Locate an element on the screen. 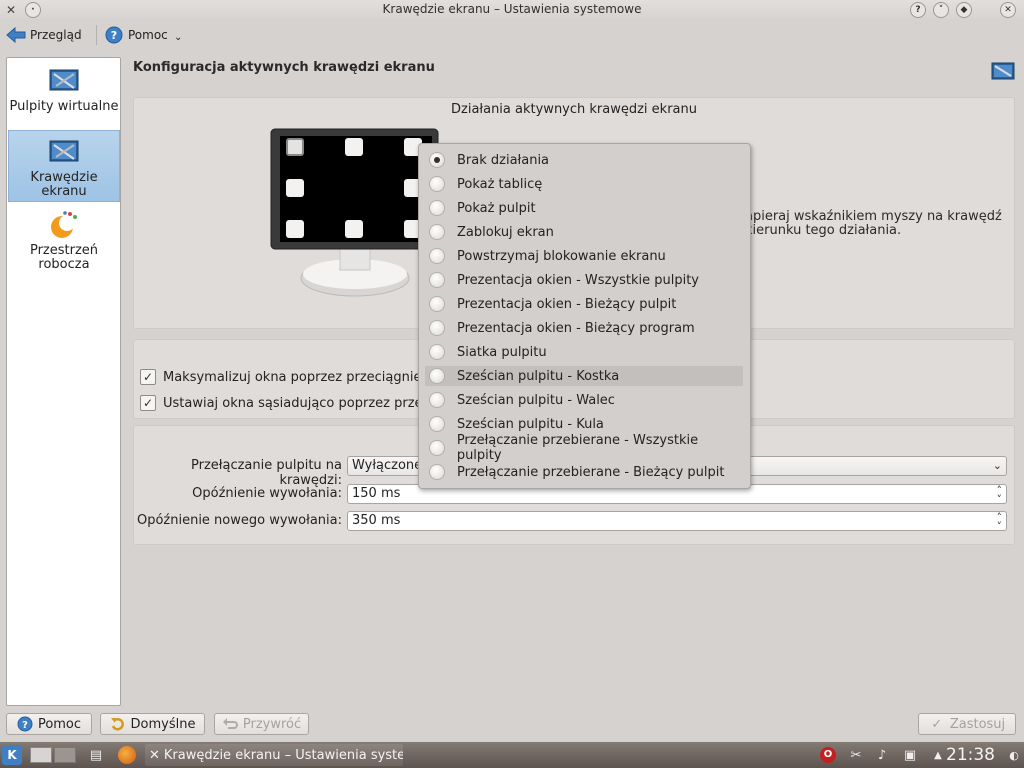 The image size is (1024, 768). sidebar-item-screen-edges: Krawędzie ekranu is located at coordinates (64, 166).